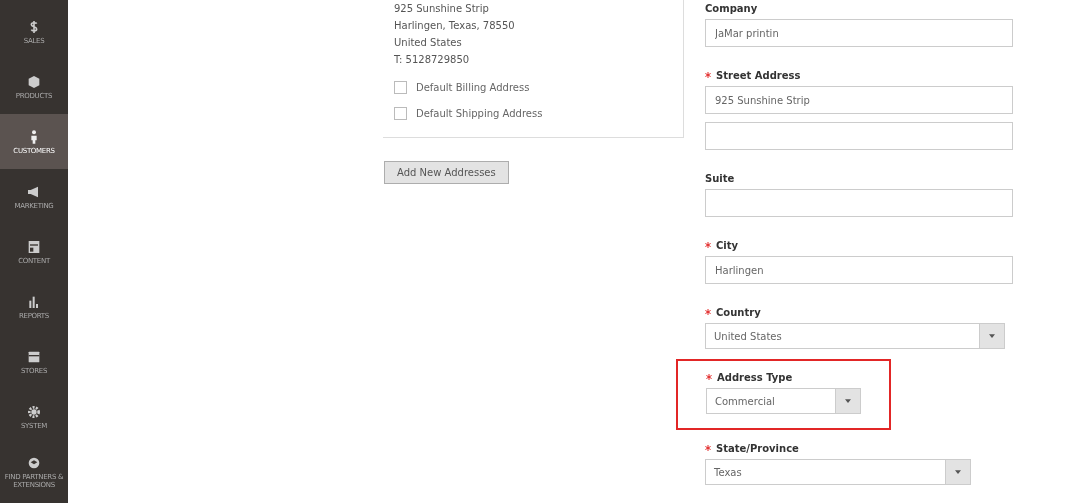  I want to click on field-label: Suite, so click(720, 178).